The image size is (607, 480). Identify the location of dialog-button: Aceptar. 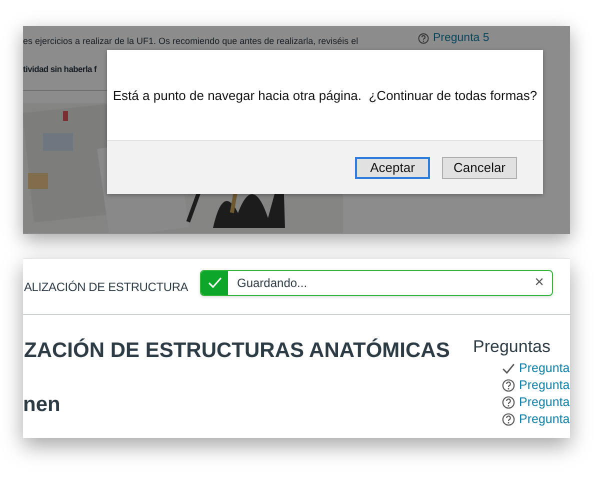
(392, 167).